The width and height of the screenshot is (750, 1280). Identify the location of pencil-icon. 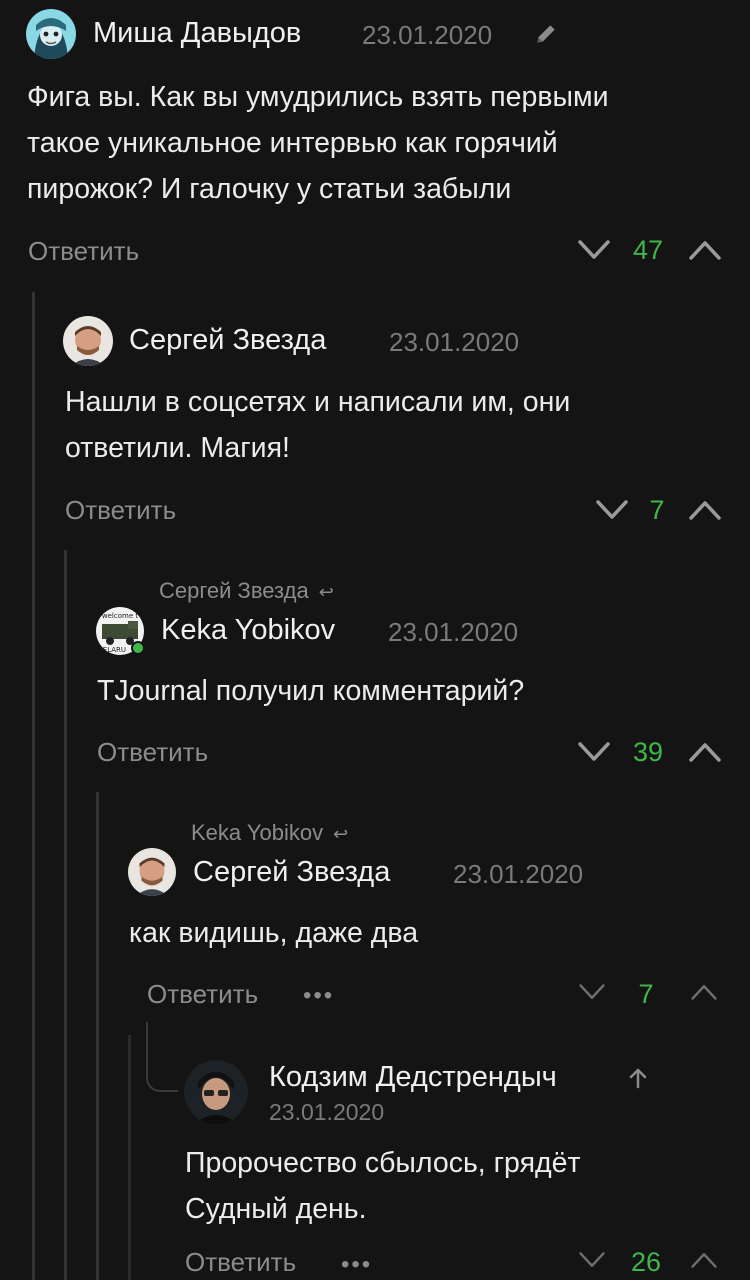
(546, 34).